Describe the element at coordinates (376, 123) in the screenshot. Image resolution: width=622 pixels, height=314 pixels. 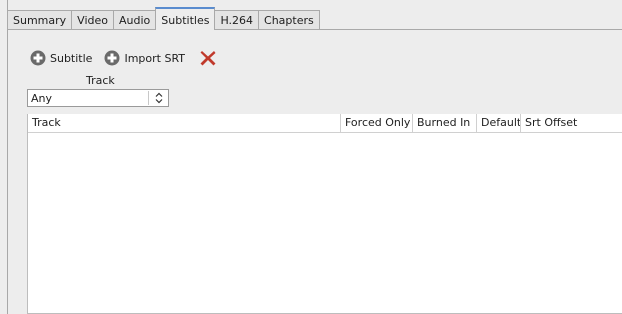
I see `column-header-forced-only: Forced Only` at that location.